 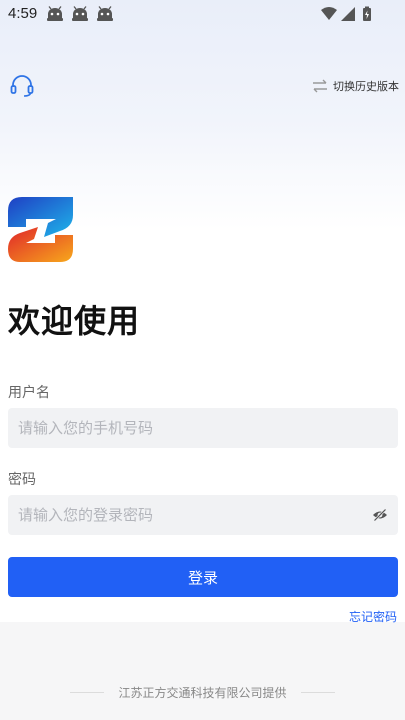 I want to click on headset-icon, so click(x=22, y=86).